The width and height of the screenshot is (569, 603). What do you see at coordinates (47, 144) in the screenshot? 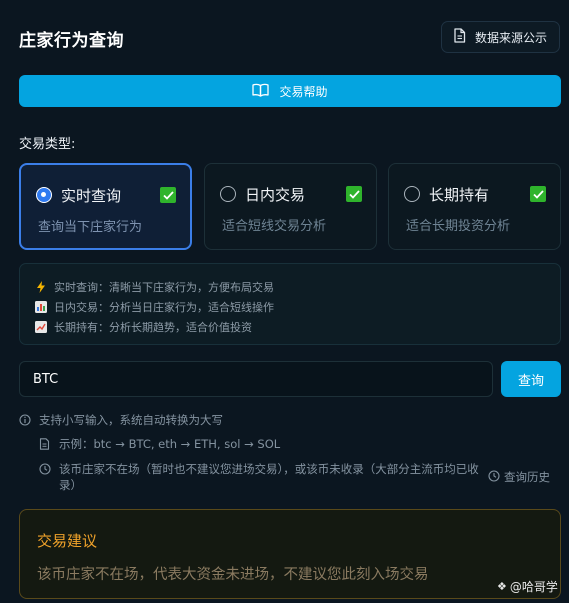
I see `trade-type-label: 交易类型:` at bounding box center [47, 144].